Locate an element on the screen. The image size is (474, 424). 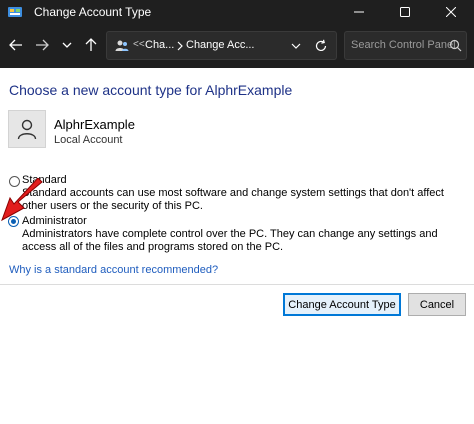
users-icon is located at coordinates (122, 46).